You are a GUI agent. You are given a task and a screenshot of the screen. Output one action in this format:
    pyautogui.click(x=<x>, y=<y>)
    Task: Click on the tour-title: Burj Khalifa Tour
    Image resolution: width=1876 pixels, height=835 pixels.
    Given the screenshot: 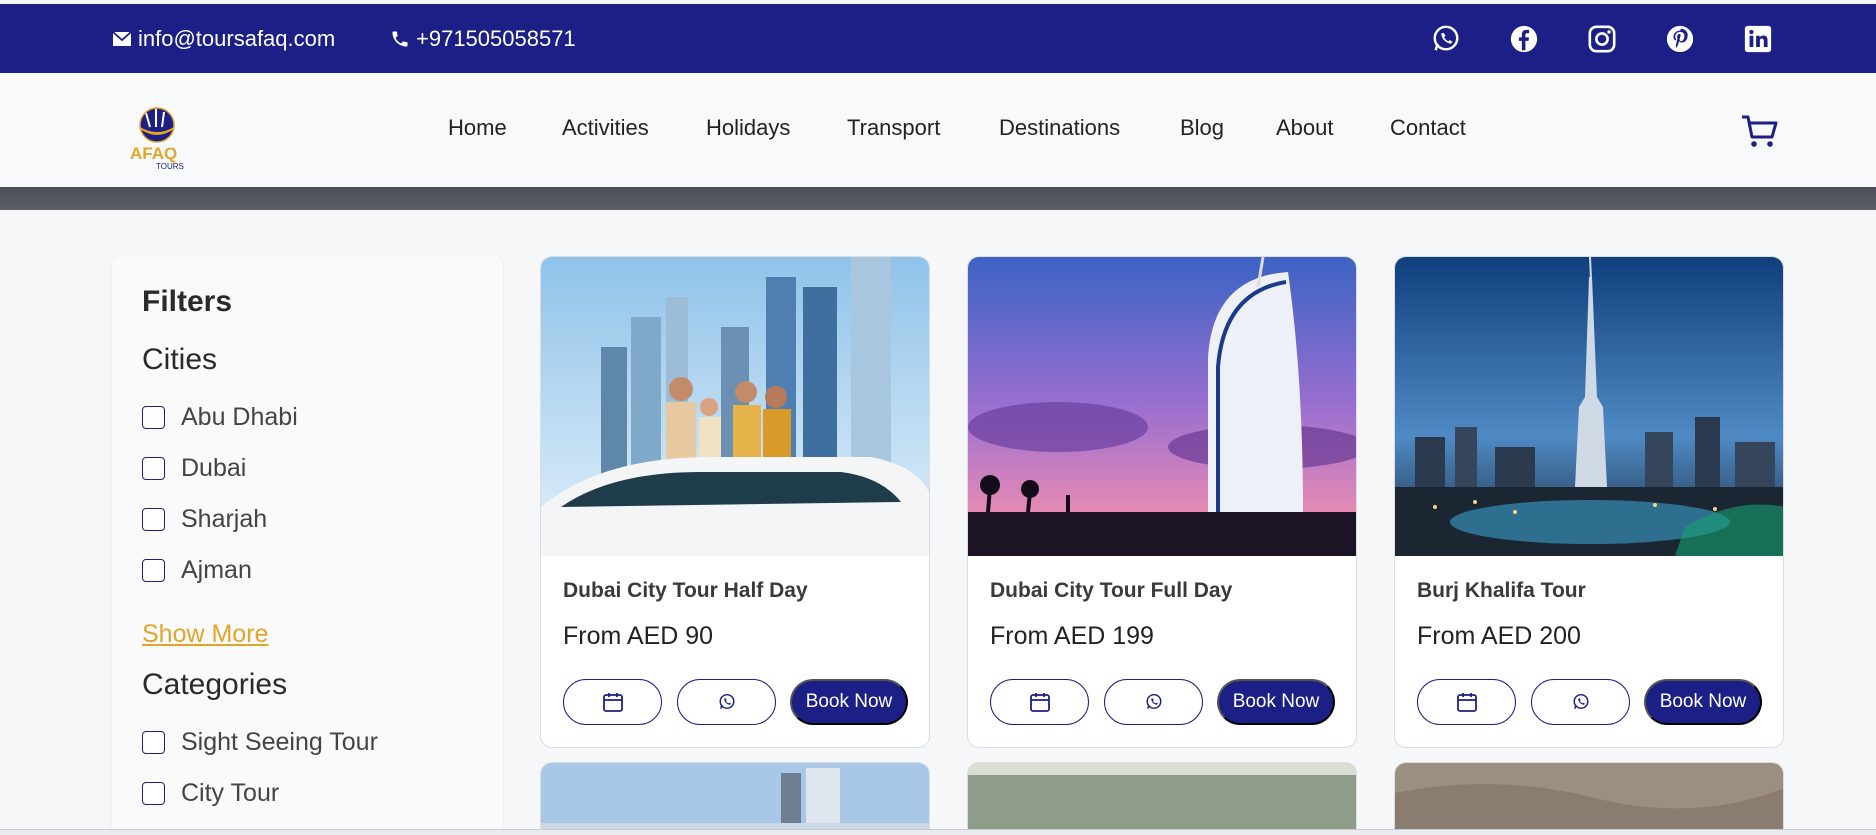 What is the action you would take?
    pyautogui.click(x=1501, y=591)
    